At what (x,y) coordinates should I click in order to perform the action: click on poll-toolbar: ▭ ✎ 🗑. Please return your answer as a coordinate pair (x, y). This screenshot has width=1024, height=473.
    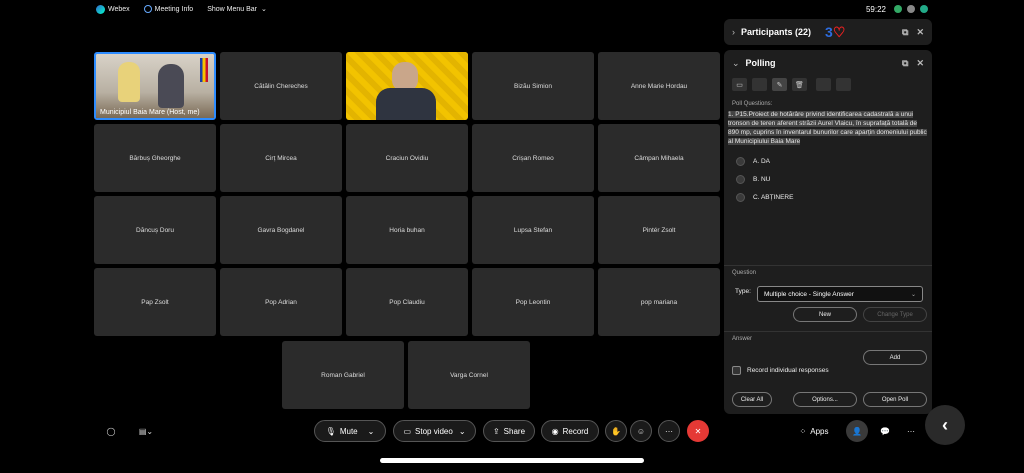
    Looking at the image, I should click on (828, 84).